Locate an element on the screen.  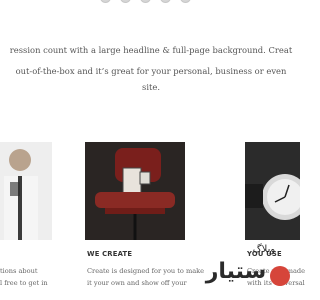
twitter-icon is located at coordinates (125, 1).